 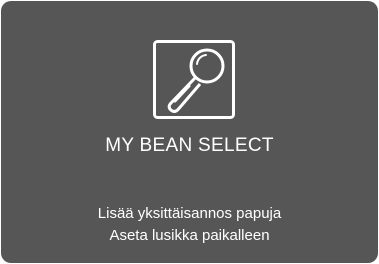 I want to click on spoon-icon, so click(x=194, y=79).